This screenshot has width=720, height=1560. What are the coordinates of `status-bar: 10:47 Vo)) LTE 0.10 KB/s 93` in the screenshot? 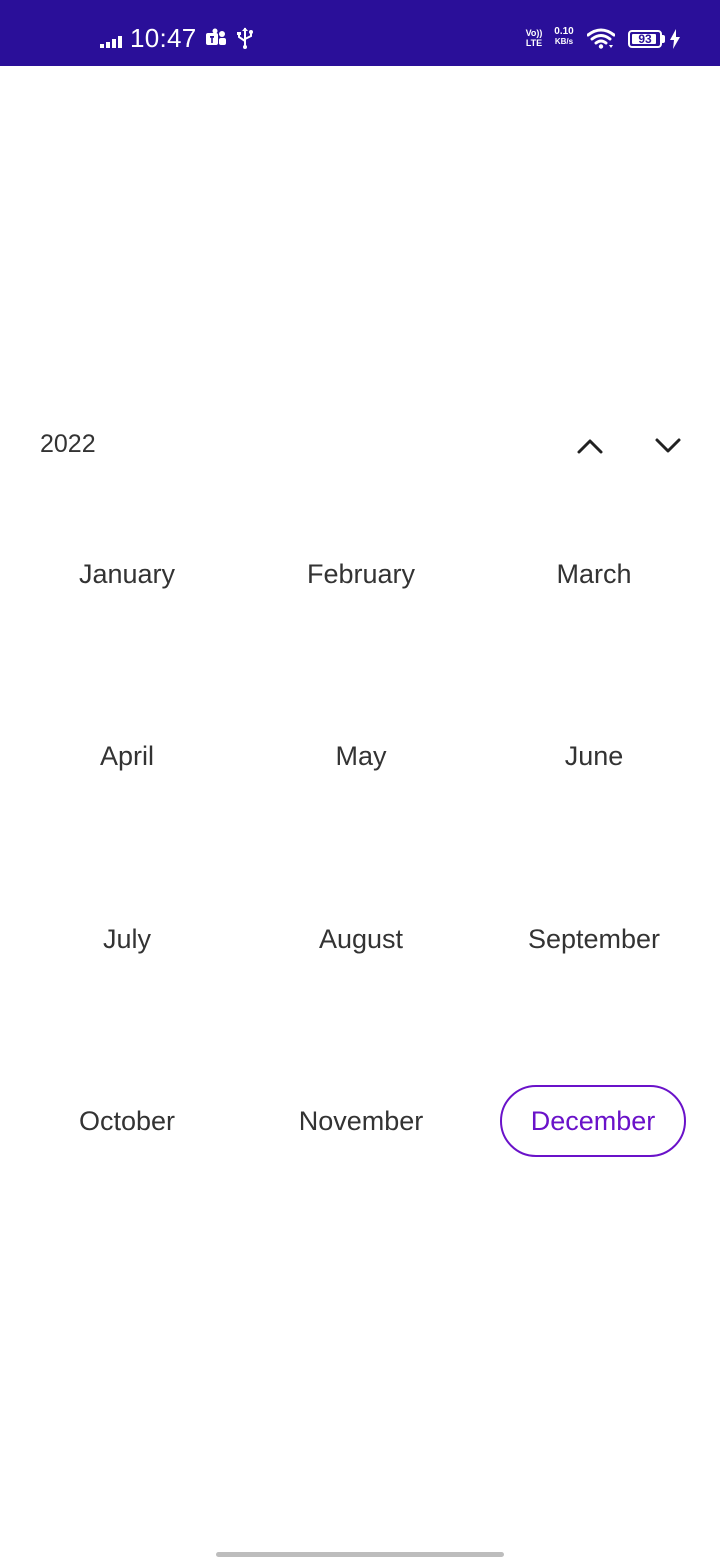 It's located at (360, 33).